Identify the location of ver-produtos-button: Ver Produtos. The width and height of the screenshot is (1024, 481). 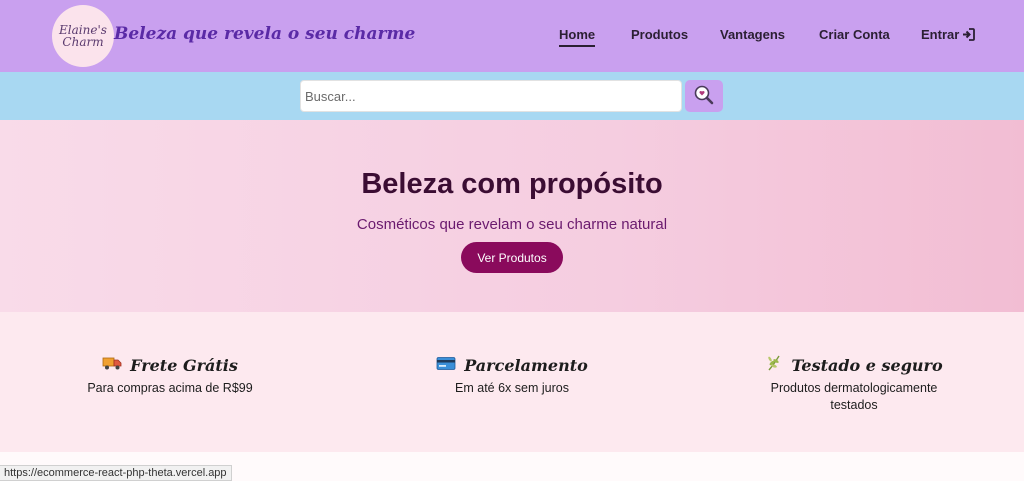
(512, 257).